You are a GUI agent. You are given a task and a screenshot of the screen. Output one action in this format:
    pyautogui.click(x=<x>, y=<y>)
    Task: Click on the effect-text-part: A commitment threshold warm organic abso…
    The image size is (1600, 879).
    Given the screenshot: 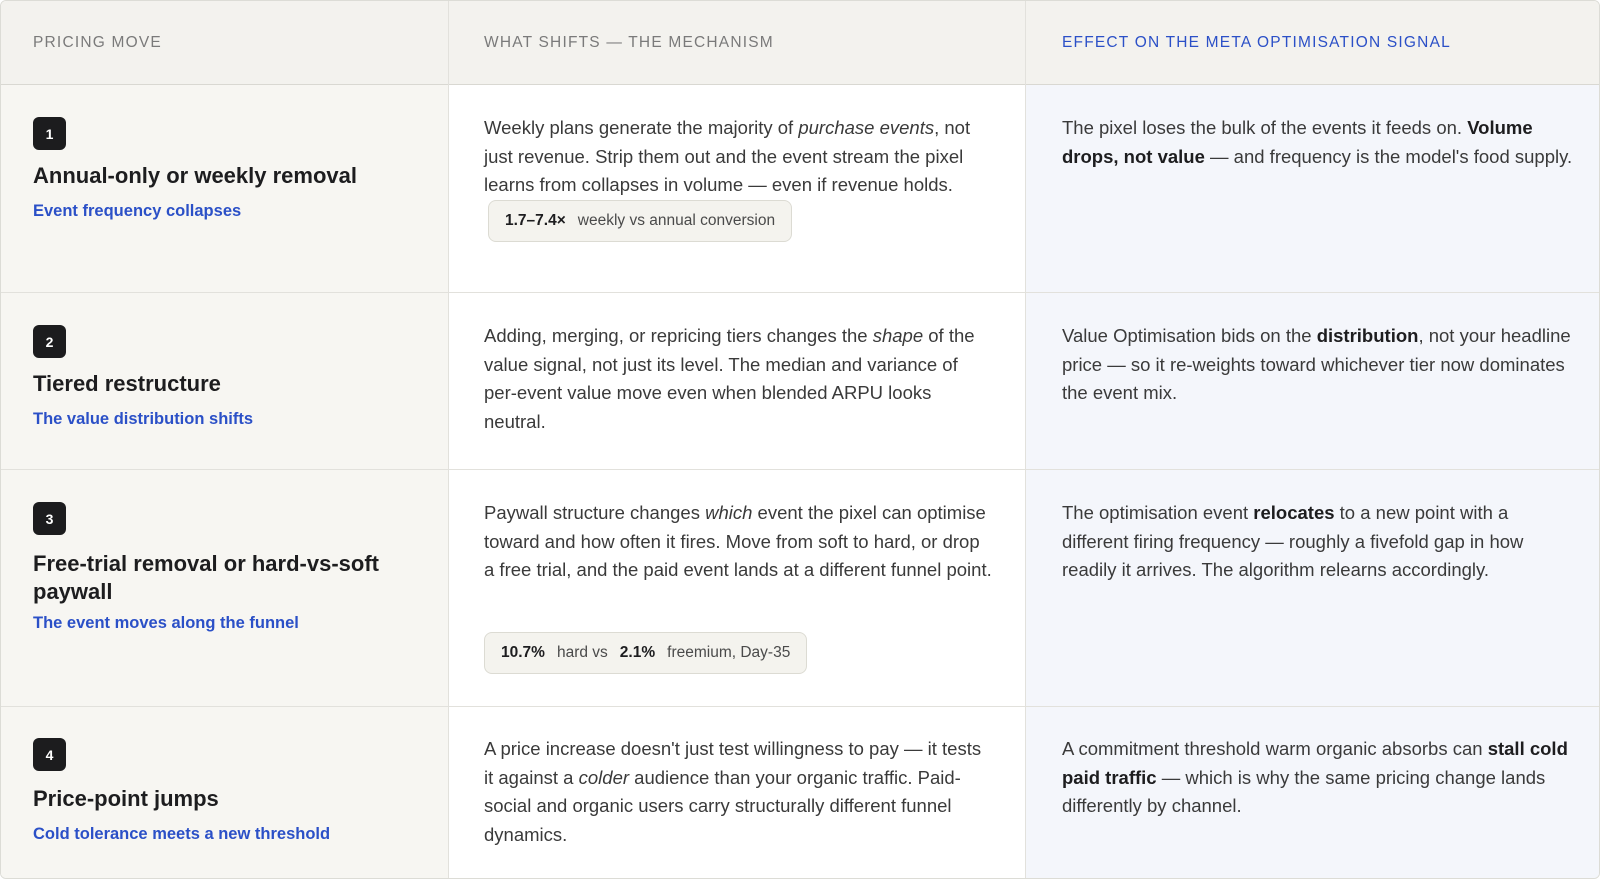 What is the action you would take?
    pyautogui.click(x=1275, y=748)
    